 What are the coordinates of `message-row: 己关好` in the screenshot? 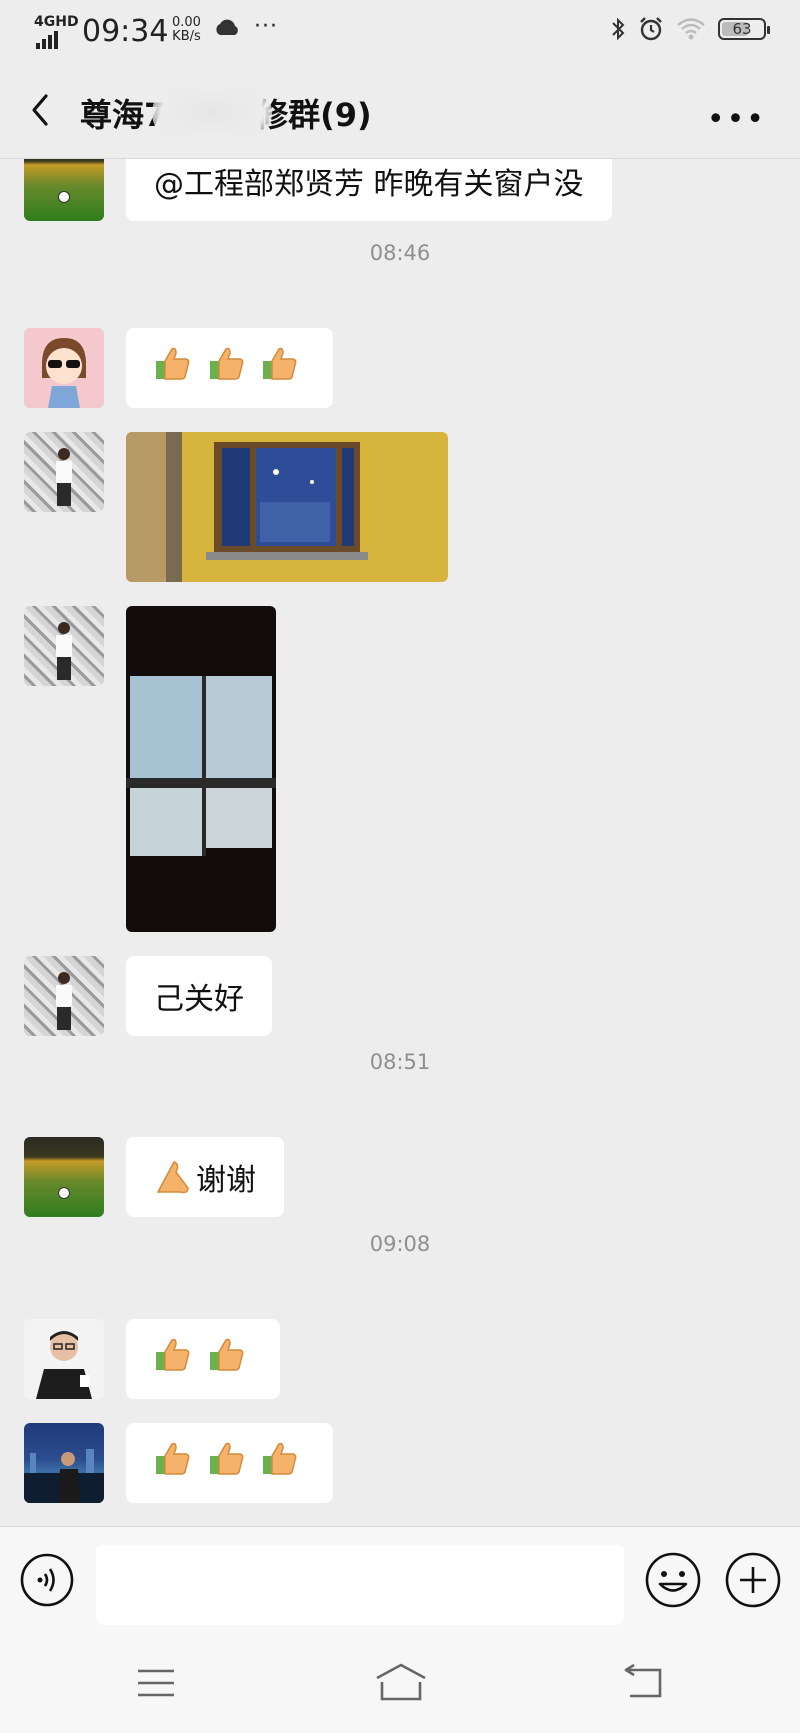 It's located at (148, 996).